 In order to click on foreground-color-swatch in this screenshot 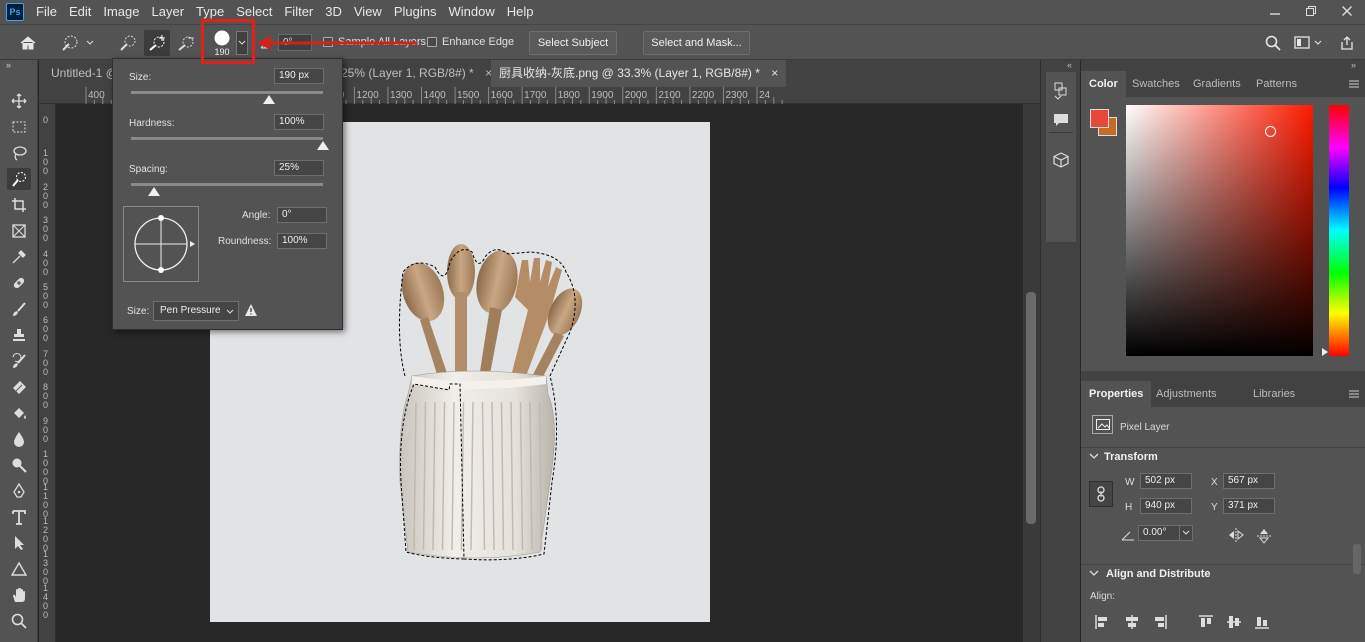, I will do `click(1099, 118)`.